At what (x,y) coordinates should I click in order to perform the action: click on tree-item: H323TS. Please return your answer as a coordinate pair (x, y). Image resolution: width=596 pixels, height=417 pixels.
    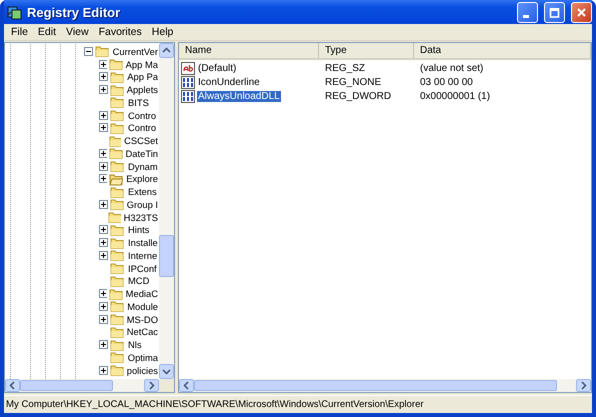
    Looking at the image, I should click on (140, 217).